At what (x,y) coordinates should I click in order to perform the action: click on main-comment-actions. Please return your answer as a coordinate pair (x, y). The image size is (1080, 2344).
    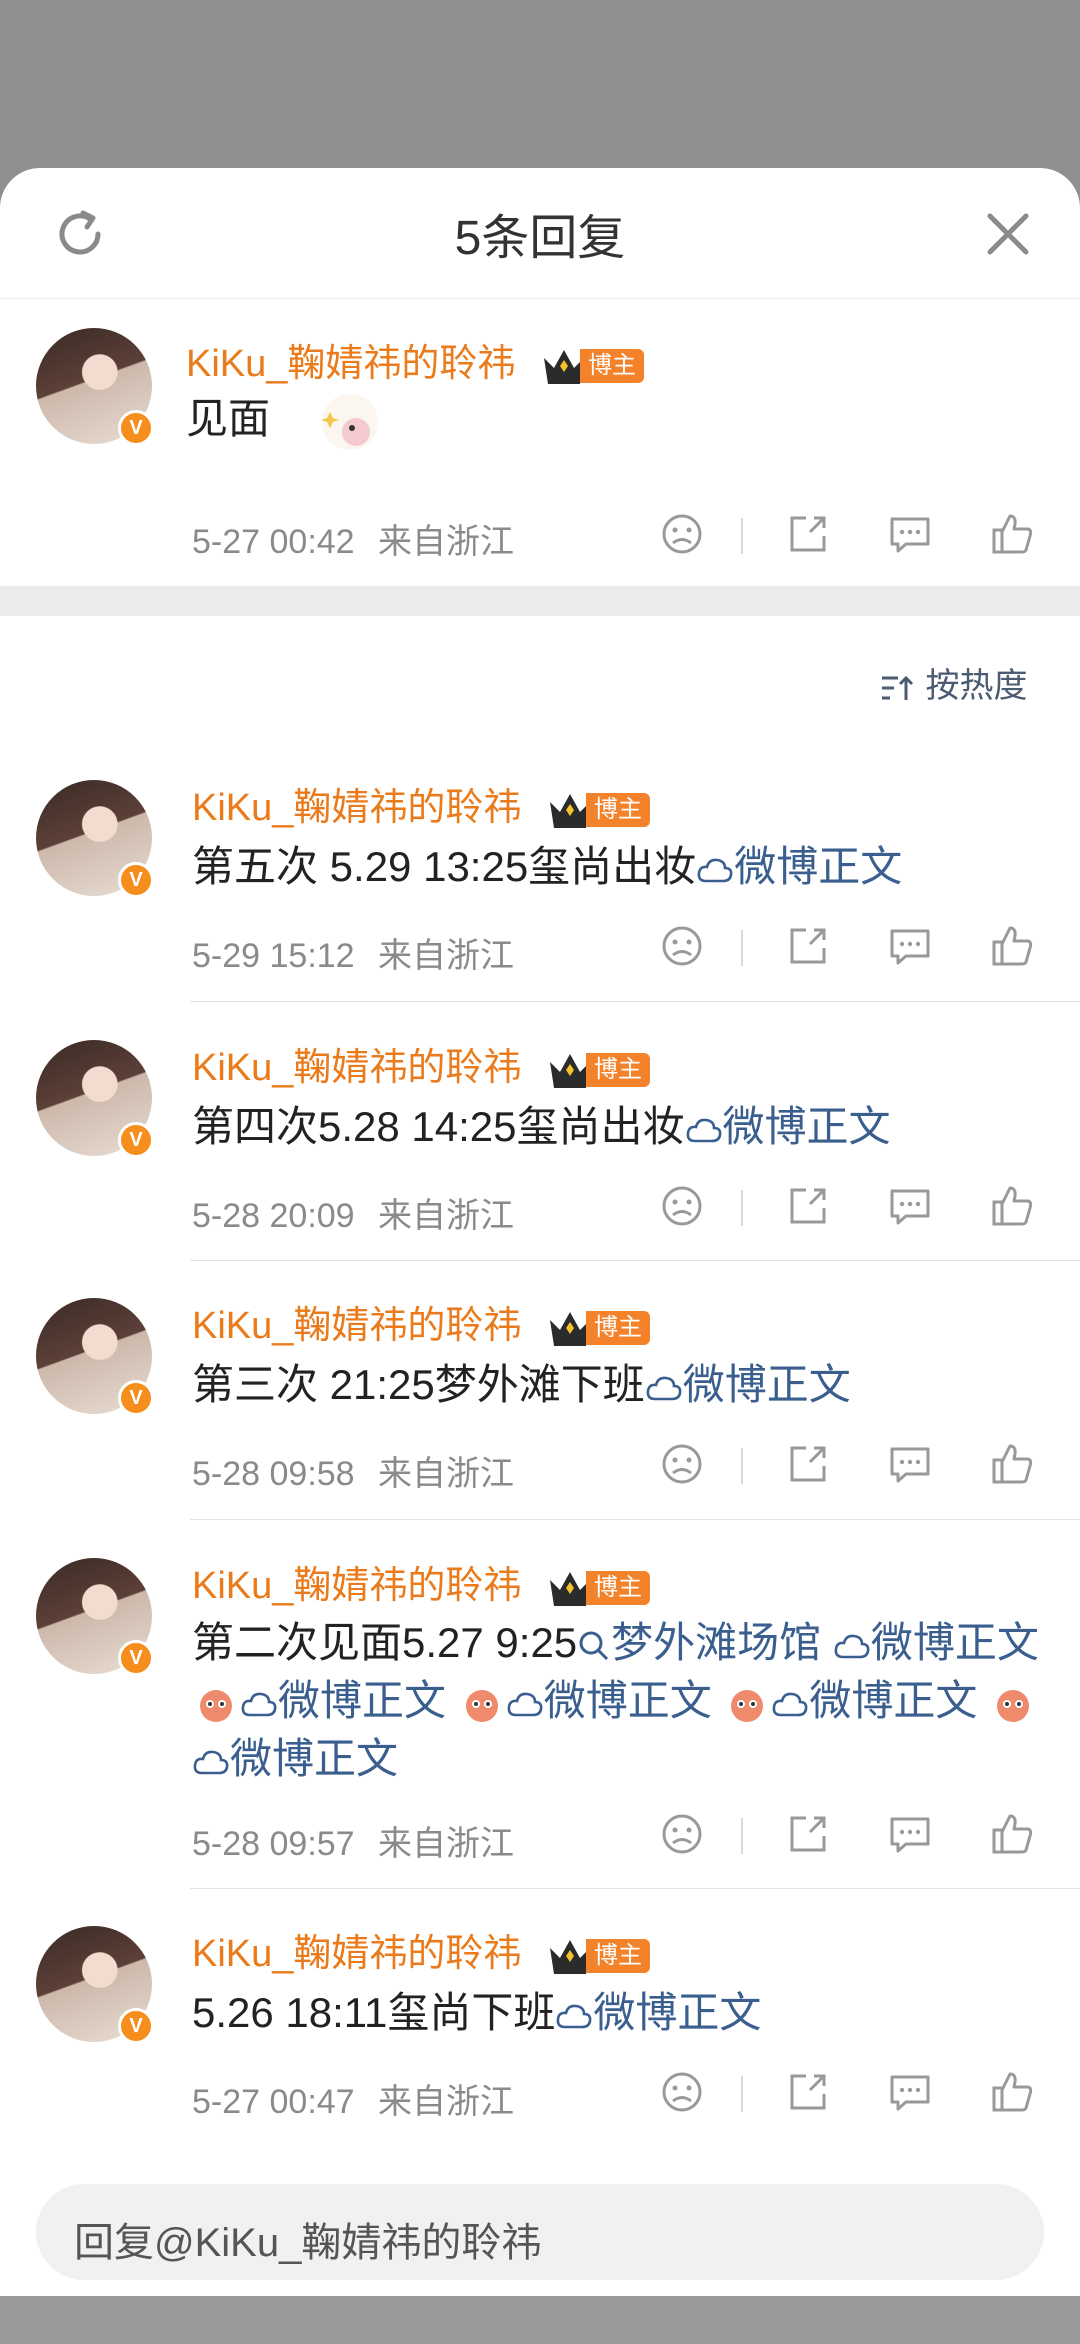
    Looking at the image, I should click on (858, 538).